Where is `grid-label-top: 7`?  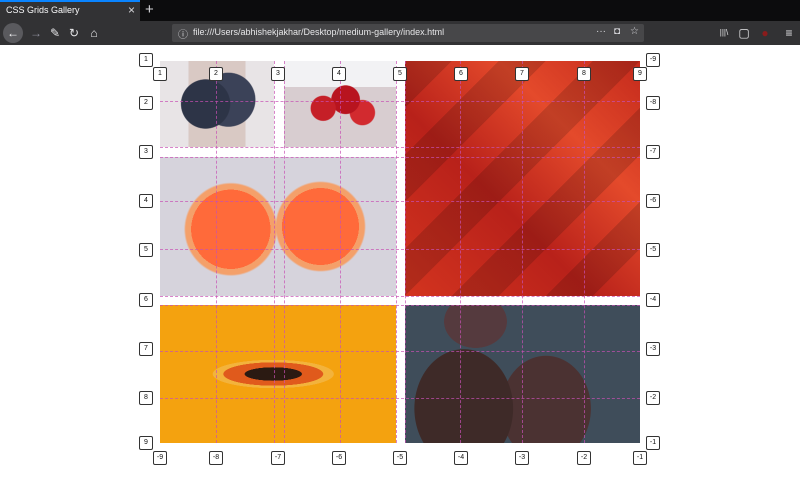 grid-label-top: 7 is located at coordinates (522, 74).